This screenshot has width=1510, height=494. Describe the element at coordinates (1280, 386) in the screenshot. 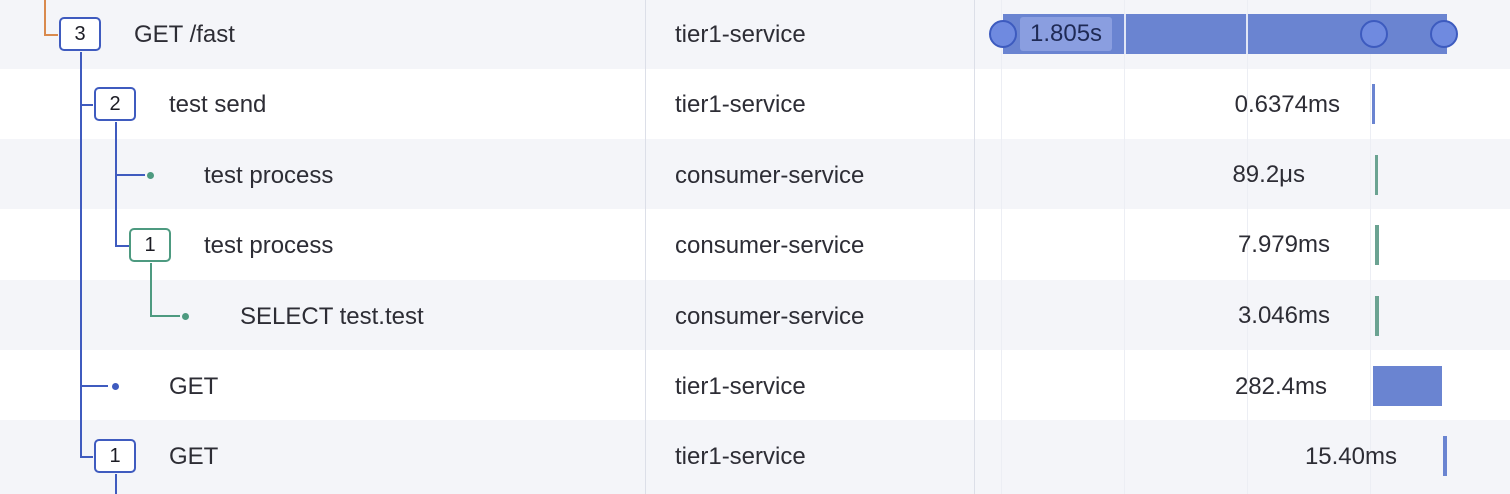

I see `span-duration: 282.4ms` at that location.